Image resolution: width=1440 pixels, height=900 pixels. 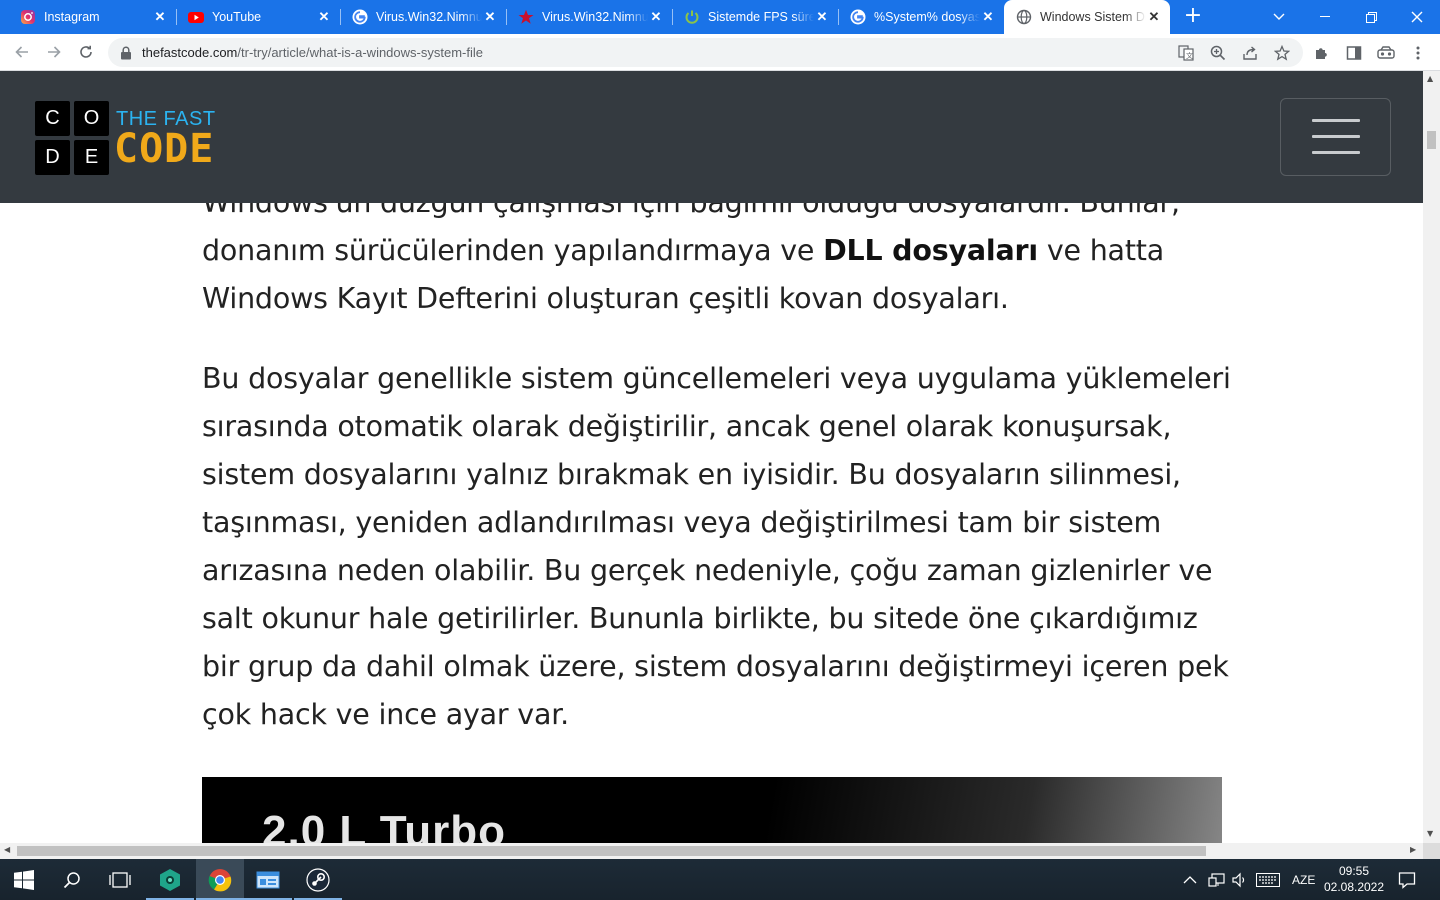 I want to click on tab-virus-2: Virus.Win32.Nimnul ✕, so click(x=589, y=17).